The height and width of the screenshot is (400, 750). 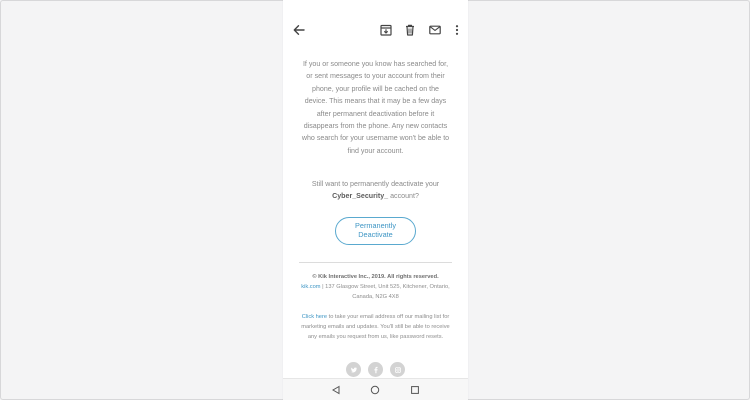 I want to click on home-circle-icon, so click(x=375, y=390).